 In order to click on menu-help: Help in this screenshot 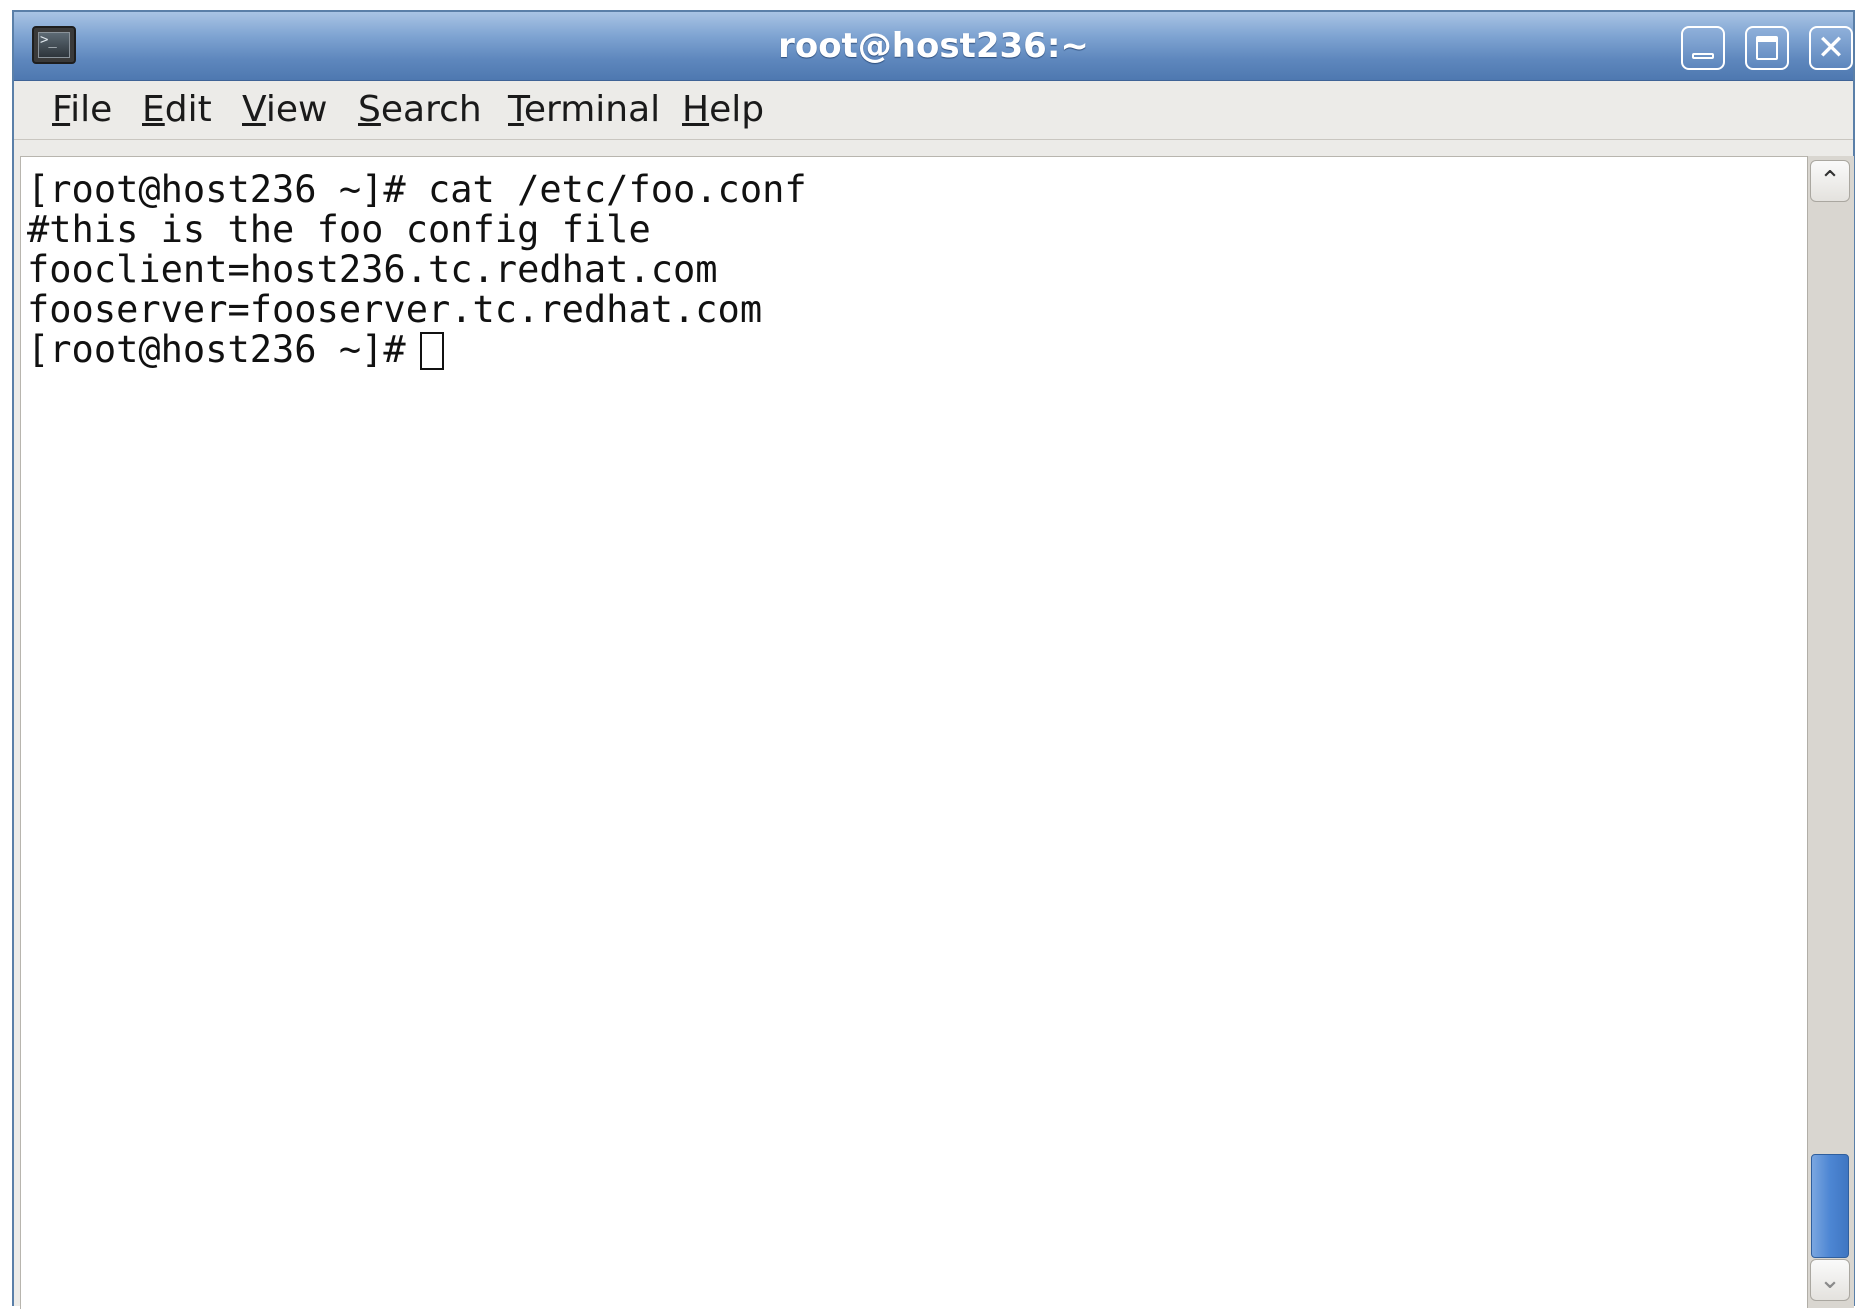, I will do `click(723, 110)`.